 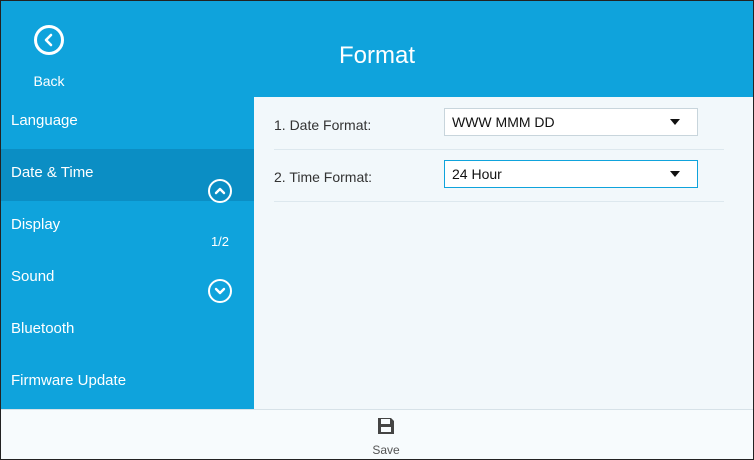 What do you see at coordinates (43, 328) in the screenshot?
I see `sidebar-item-label: Bluetooth` at bounding box center [43, 328].